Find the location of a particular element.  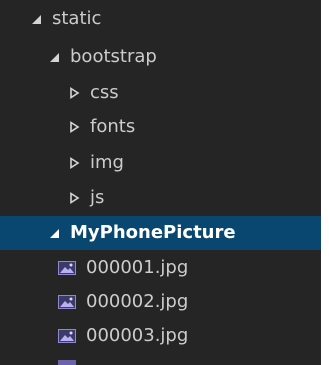

tree-folder-label: img is located at coordinates (107, 162).